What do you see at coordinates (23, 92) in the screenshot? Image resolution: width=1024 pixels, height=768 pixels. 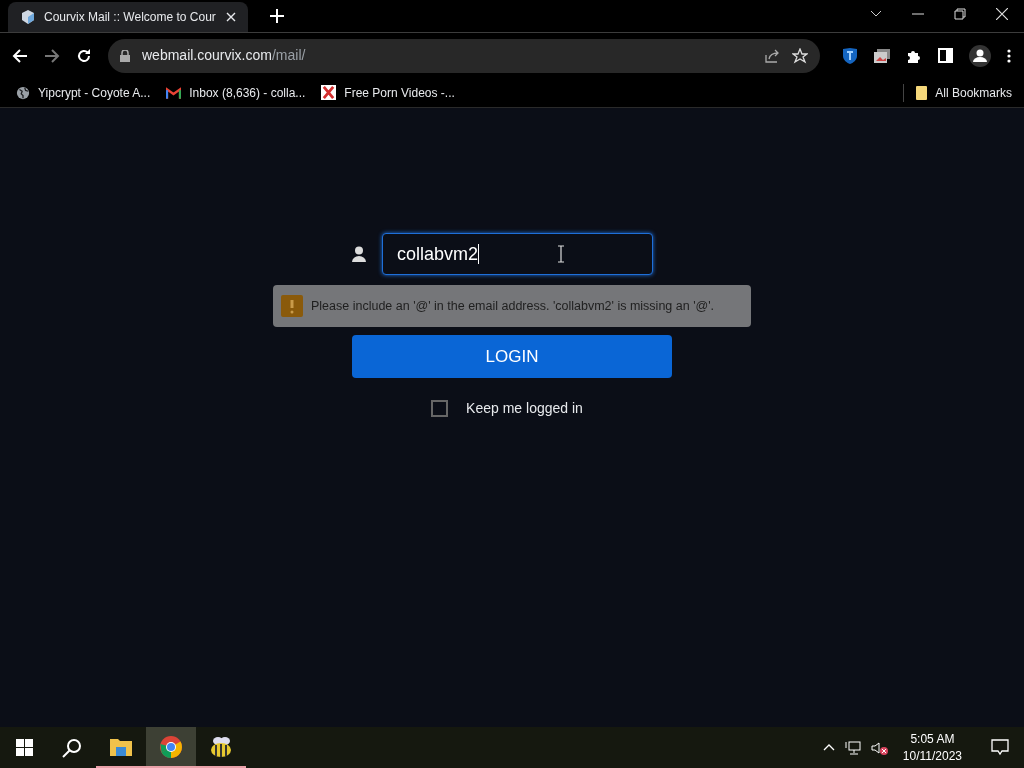 I see `globe-icon` at bounding box center [23, 92].